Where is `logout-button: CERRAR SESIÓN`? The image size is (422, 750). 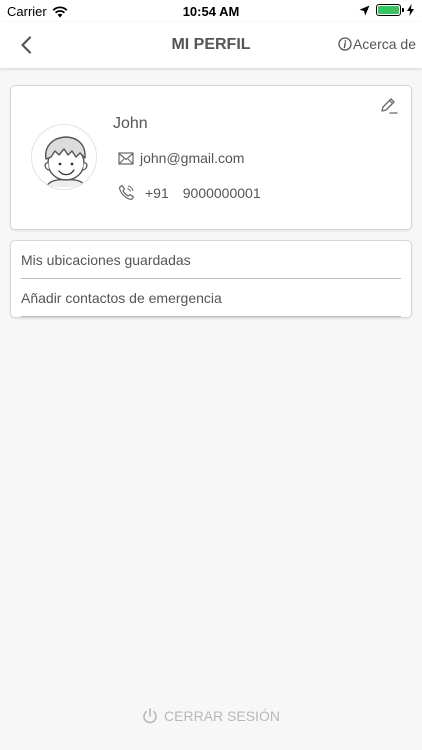
logout-button: CERRAR SESIÓN is located at coordinates (211, 716).